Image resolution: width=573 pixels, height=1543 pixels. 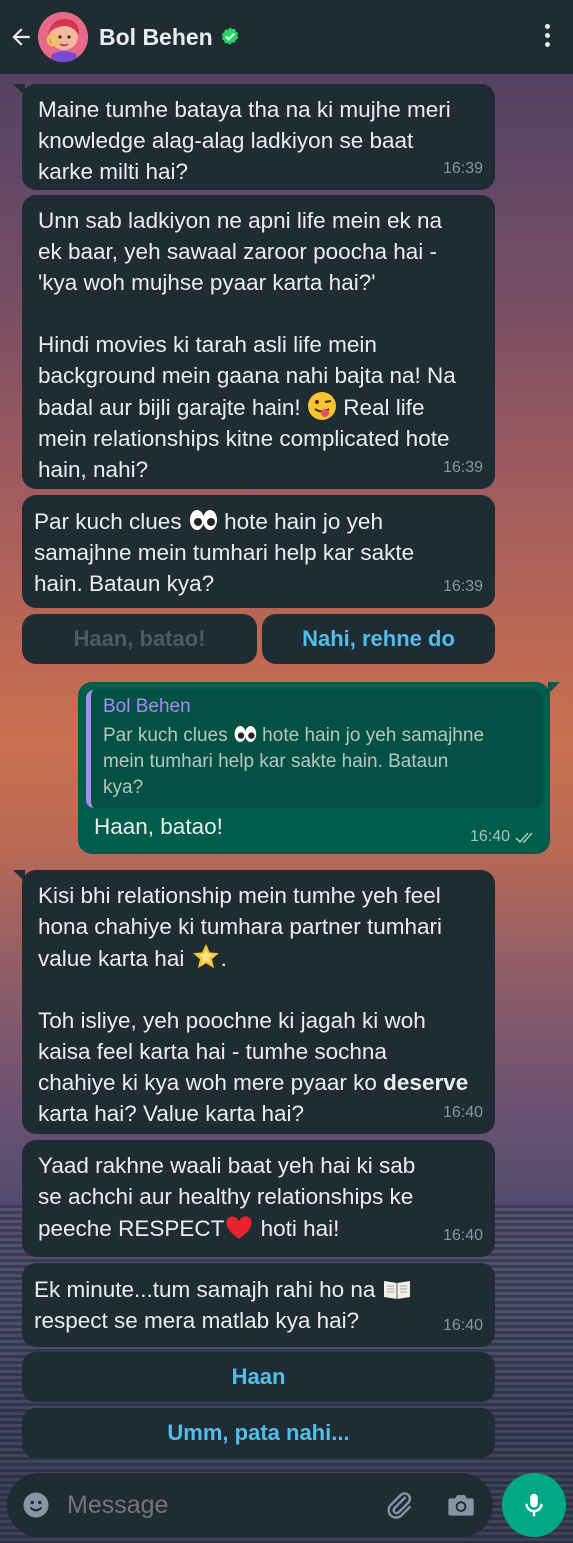 What do you see at coordinates (286, 37) in the screenshot?
I see `chat-header: Bol Behen` at bounding box center [286, 37].